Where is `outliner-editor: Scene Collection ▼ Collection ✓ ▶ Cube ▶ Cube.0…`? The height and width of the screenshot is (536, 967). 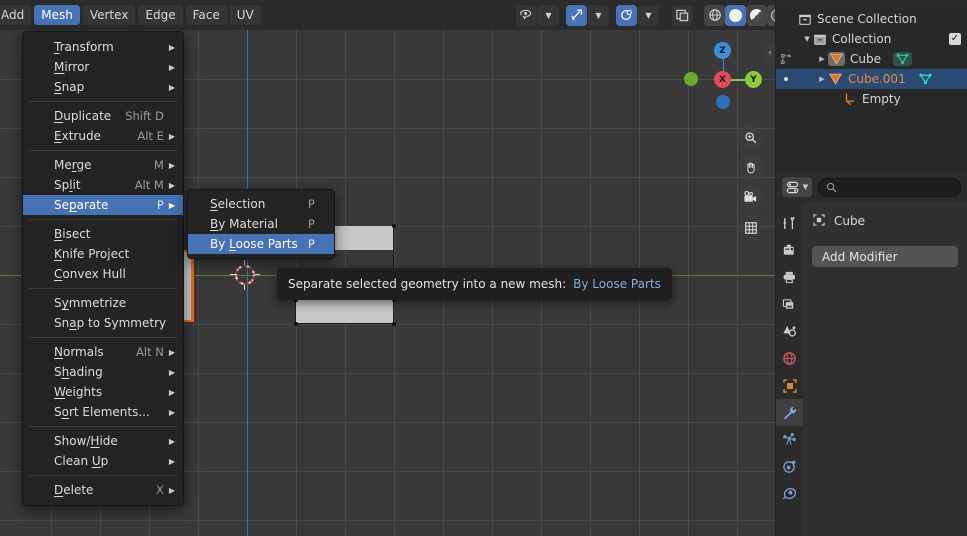
outliner-editor: Scene Collection ▼ Collection ✓ ▶ Cube ▶ Cube.0… is located at coordinates (871, 86).